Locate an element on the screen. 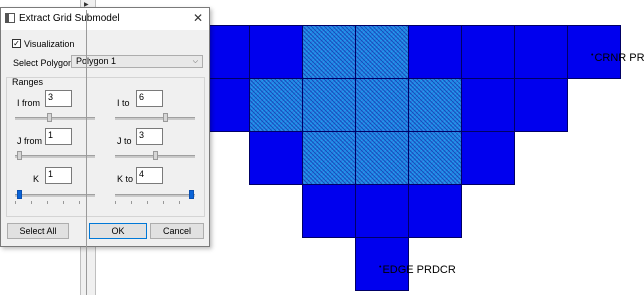  dialog-titlebar: Extract Grid Submodel ✕ is located at coordinates (105, 19).